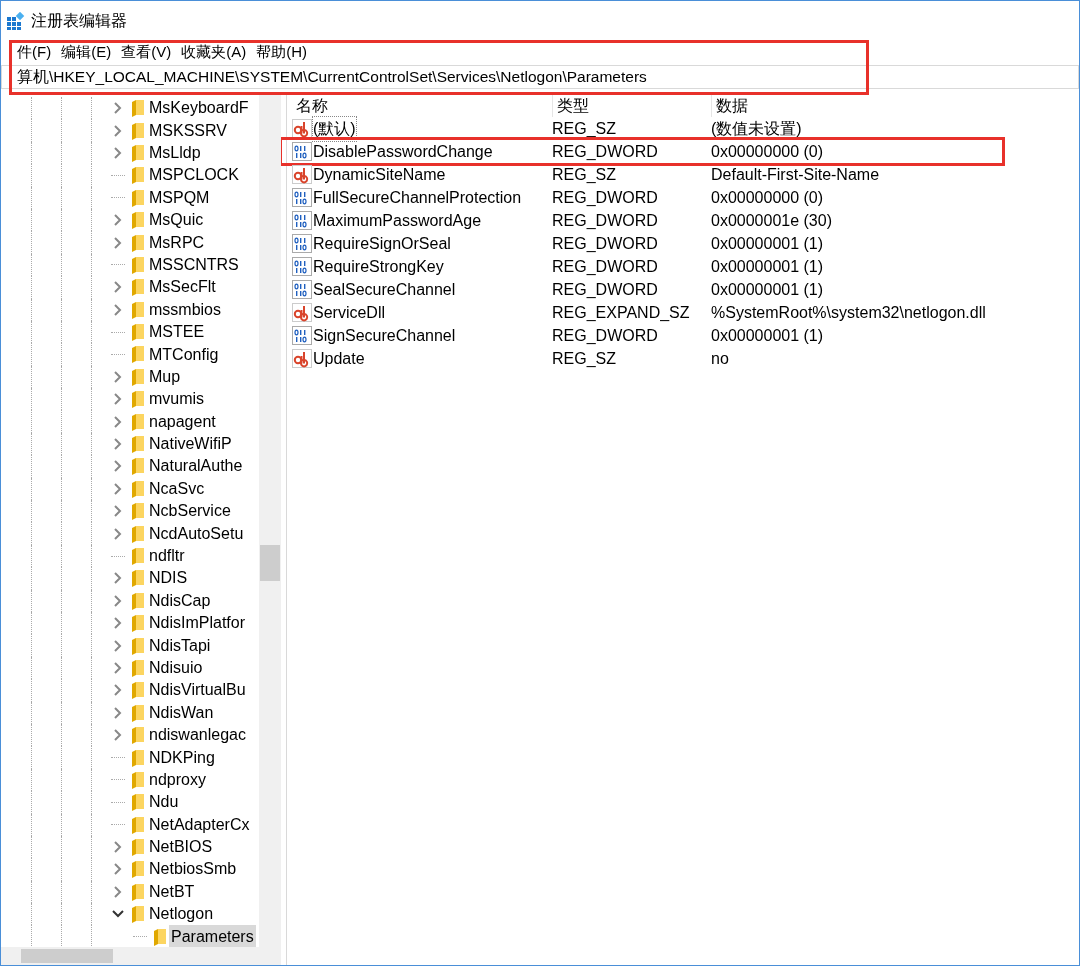 This screenshot has width=1080, height=966. What do you see at coordinates (190, 511) in the screenshot?
I see `tree-item: NcbService` at bounding box center [190, 511].